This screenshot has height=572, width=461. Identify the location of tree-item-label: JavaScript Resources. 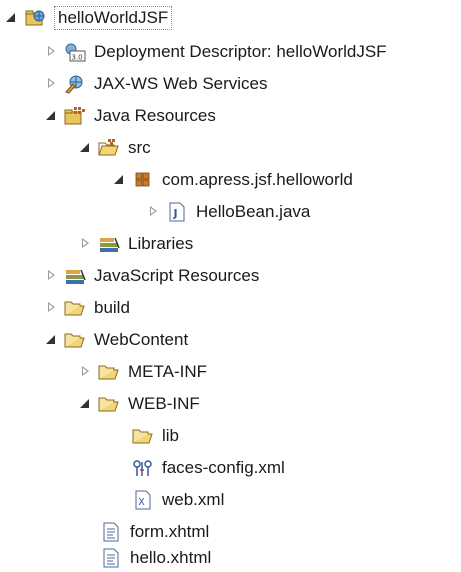
(177, 275).